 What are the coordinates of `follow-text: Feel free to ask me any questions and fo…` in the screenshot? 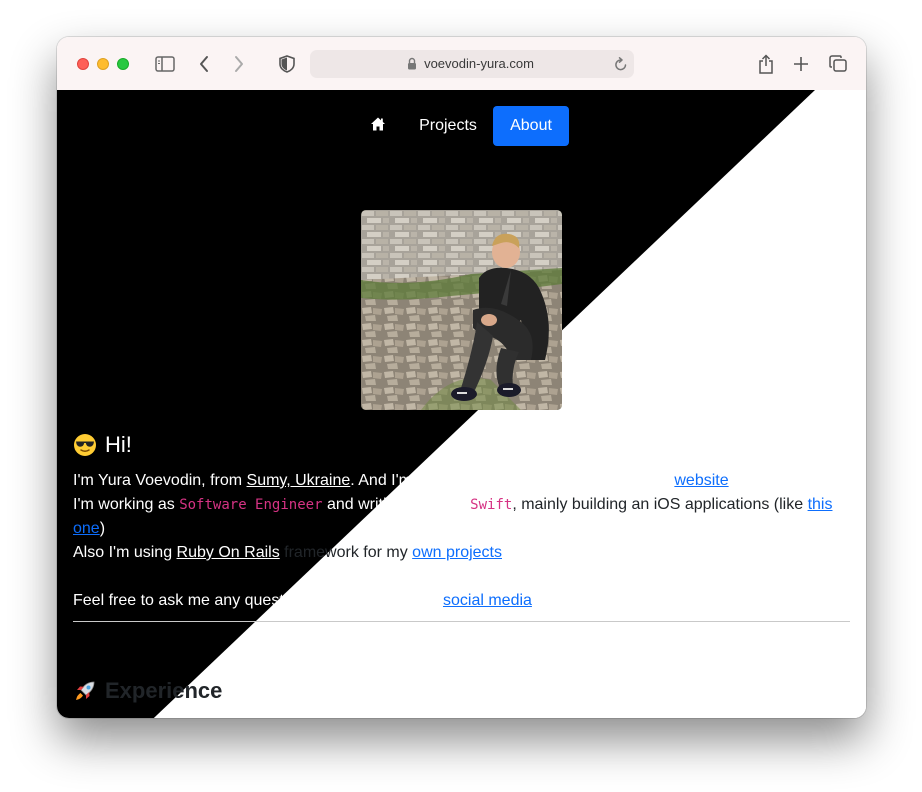 It's located at (258, 600).